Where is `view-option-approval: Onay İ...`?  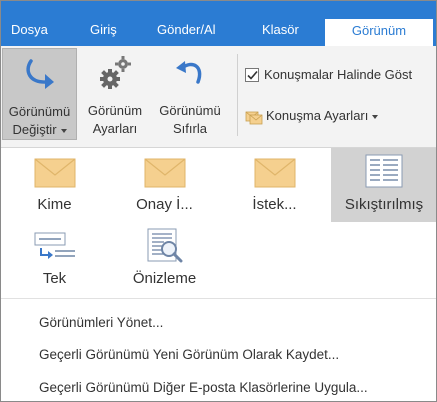 view-option-approval: Onay İ... is located at coordinates (164, 185).